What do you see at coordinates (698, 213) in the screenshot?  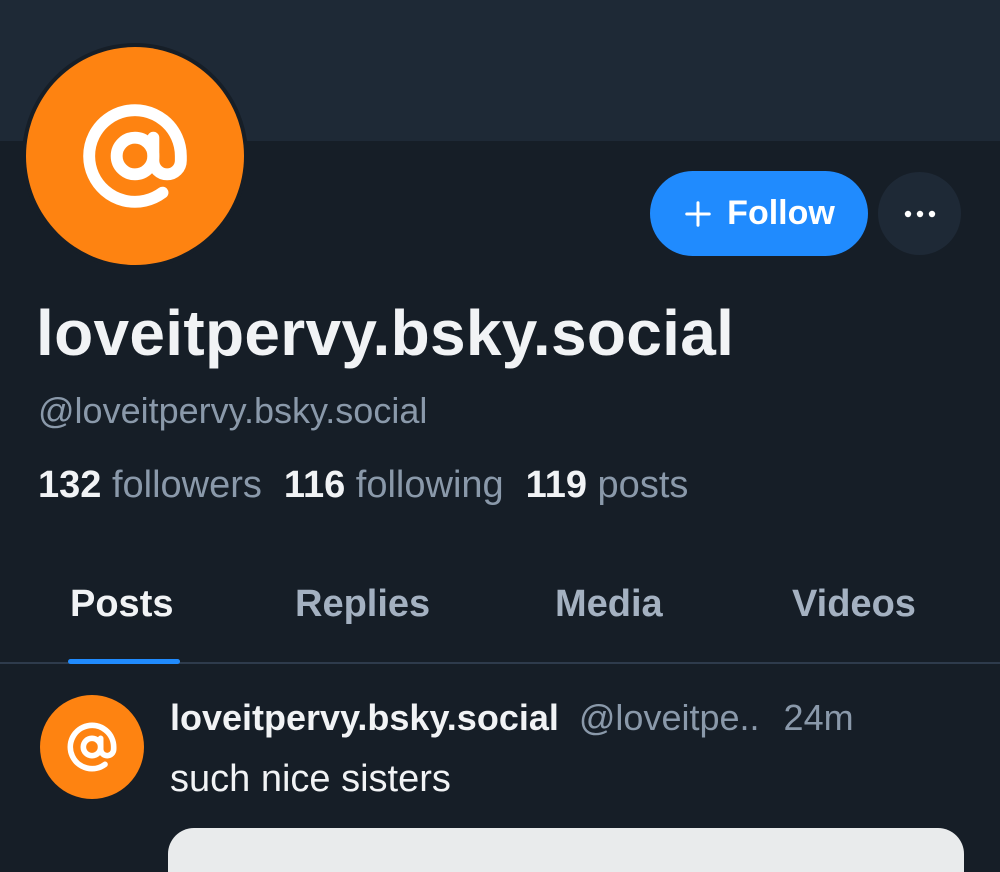 I see `plus-icon` at bounding box center [698, 213].